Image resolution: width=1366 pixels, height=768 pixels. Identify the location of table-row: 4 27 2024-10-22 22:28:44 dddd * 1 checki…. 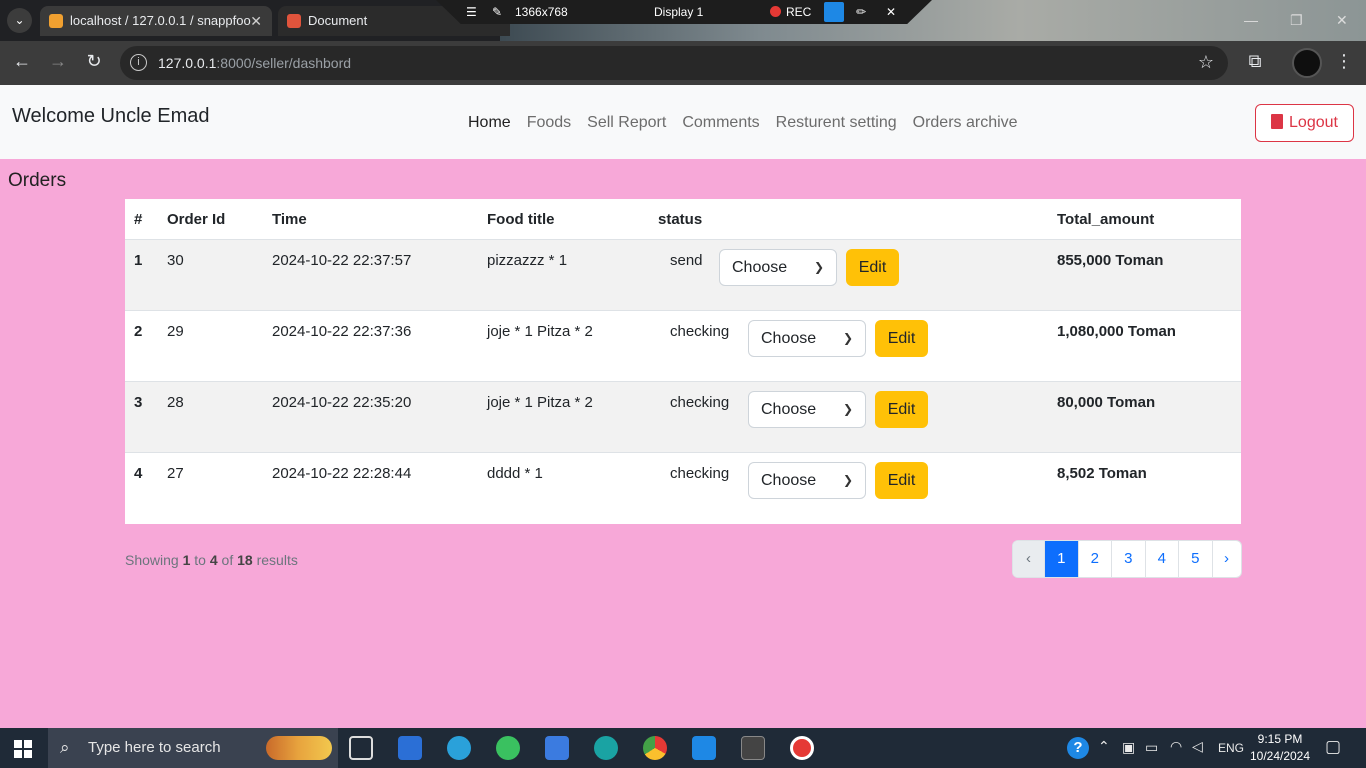
(683, 488).